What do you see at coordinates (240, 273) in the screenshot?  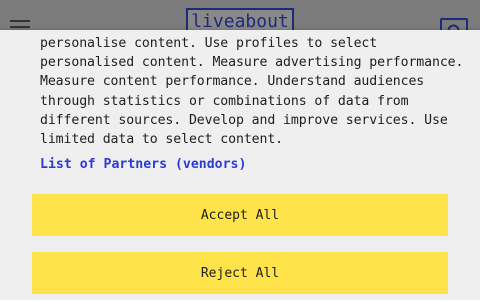 I see `reject-all-button: Reject All` at bounding box center [240, 273].